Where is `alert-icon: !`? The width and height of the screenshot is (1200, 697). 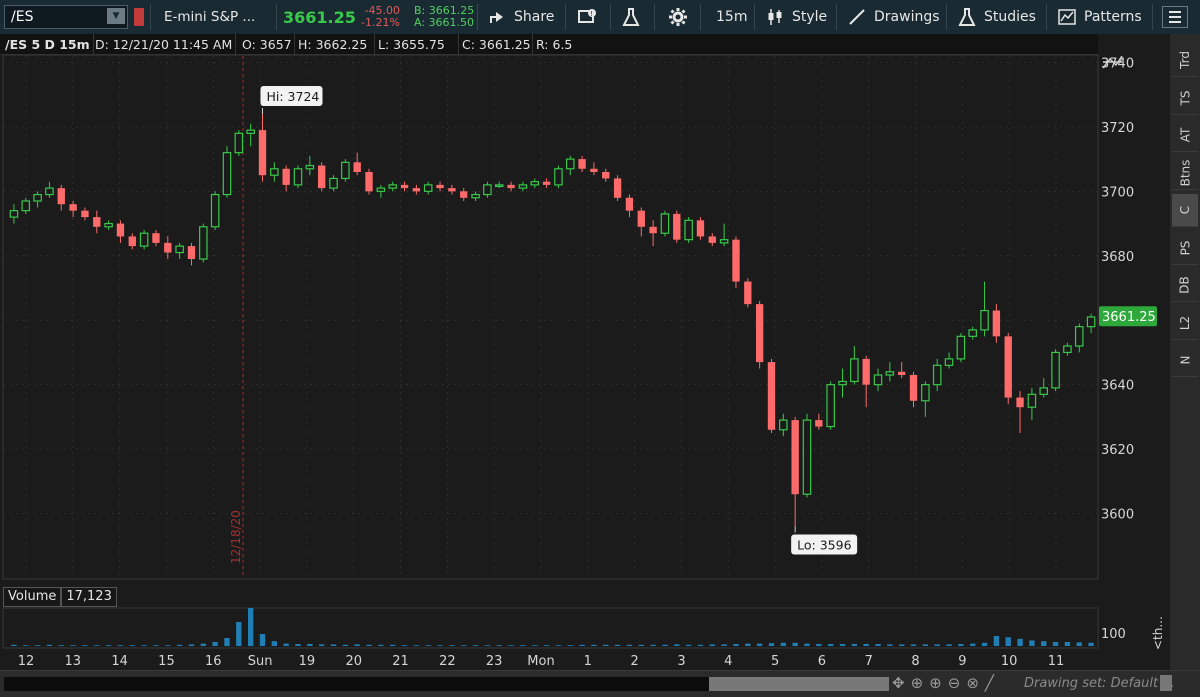
alert-icon: ! is located at coordinates (587, 16).